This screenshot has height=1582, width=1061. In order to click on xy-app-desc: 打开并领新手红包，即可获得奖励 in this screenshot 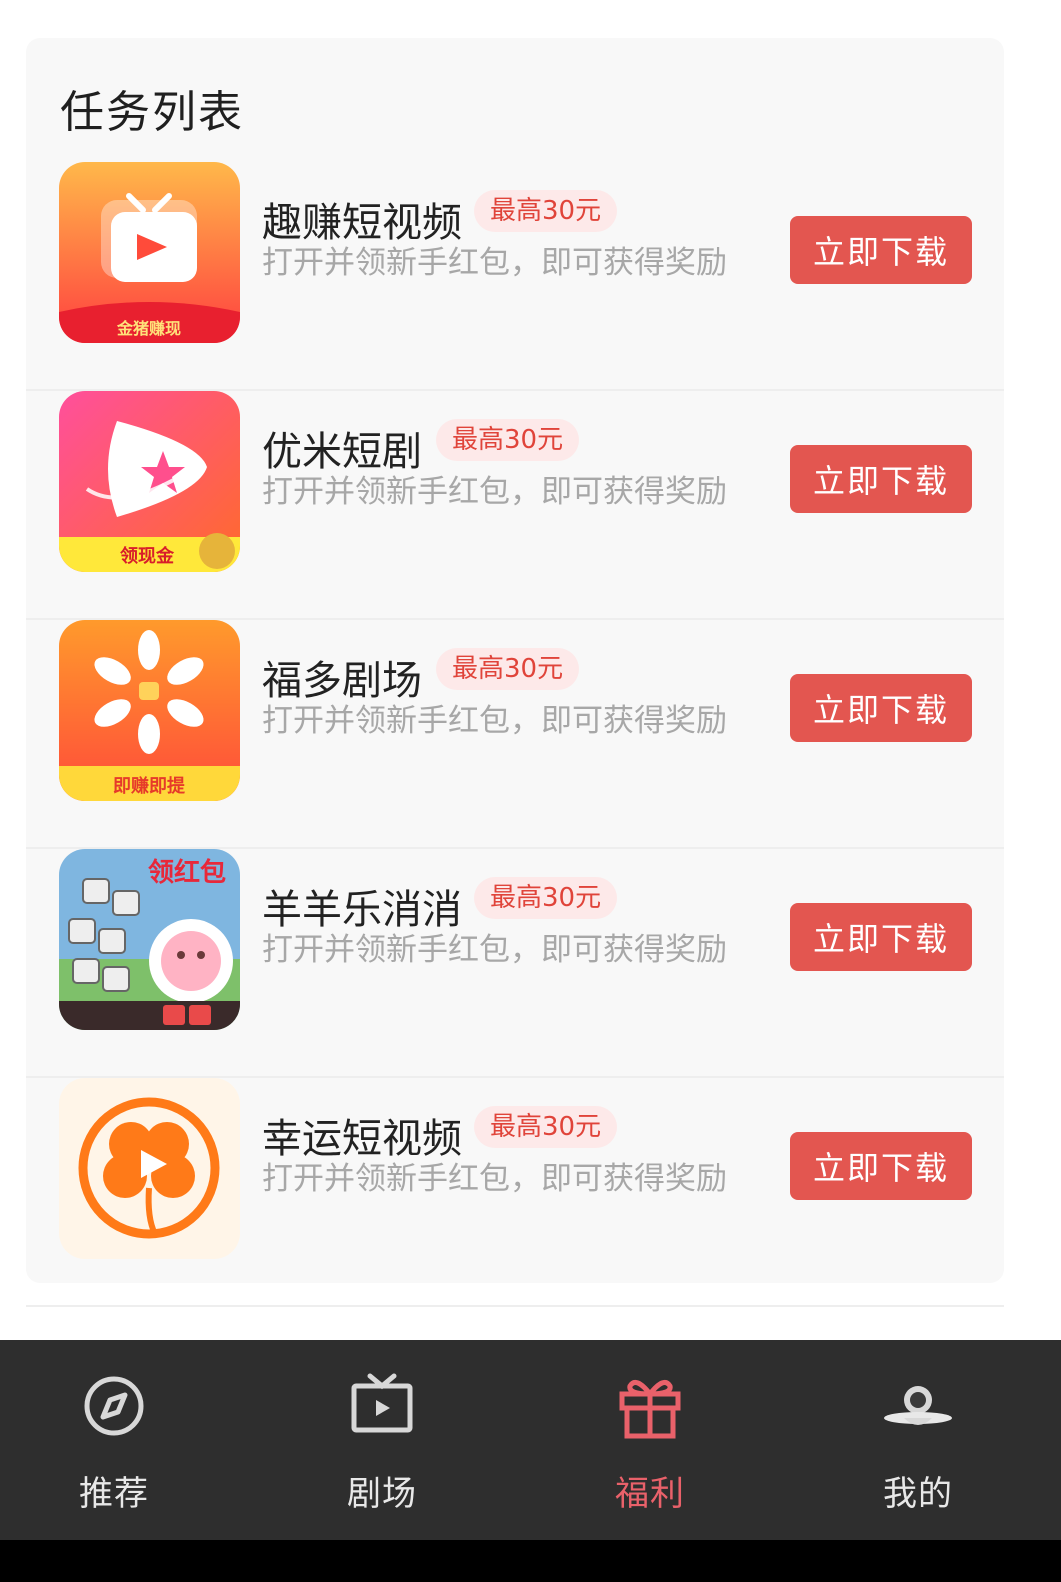, I will do `click(494, 1179)`.